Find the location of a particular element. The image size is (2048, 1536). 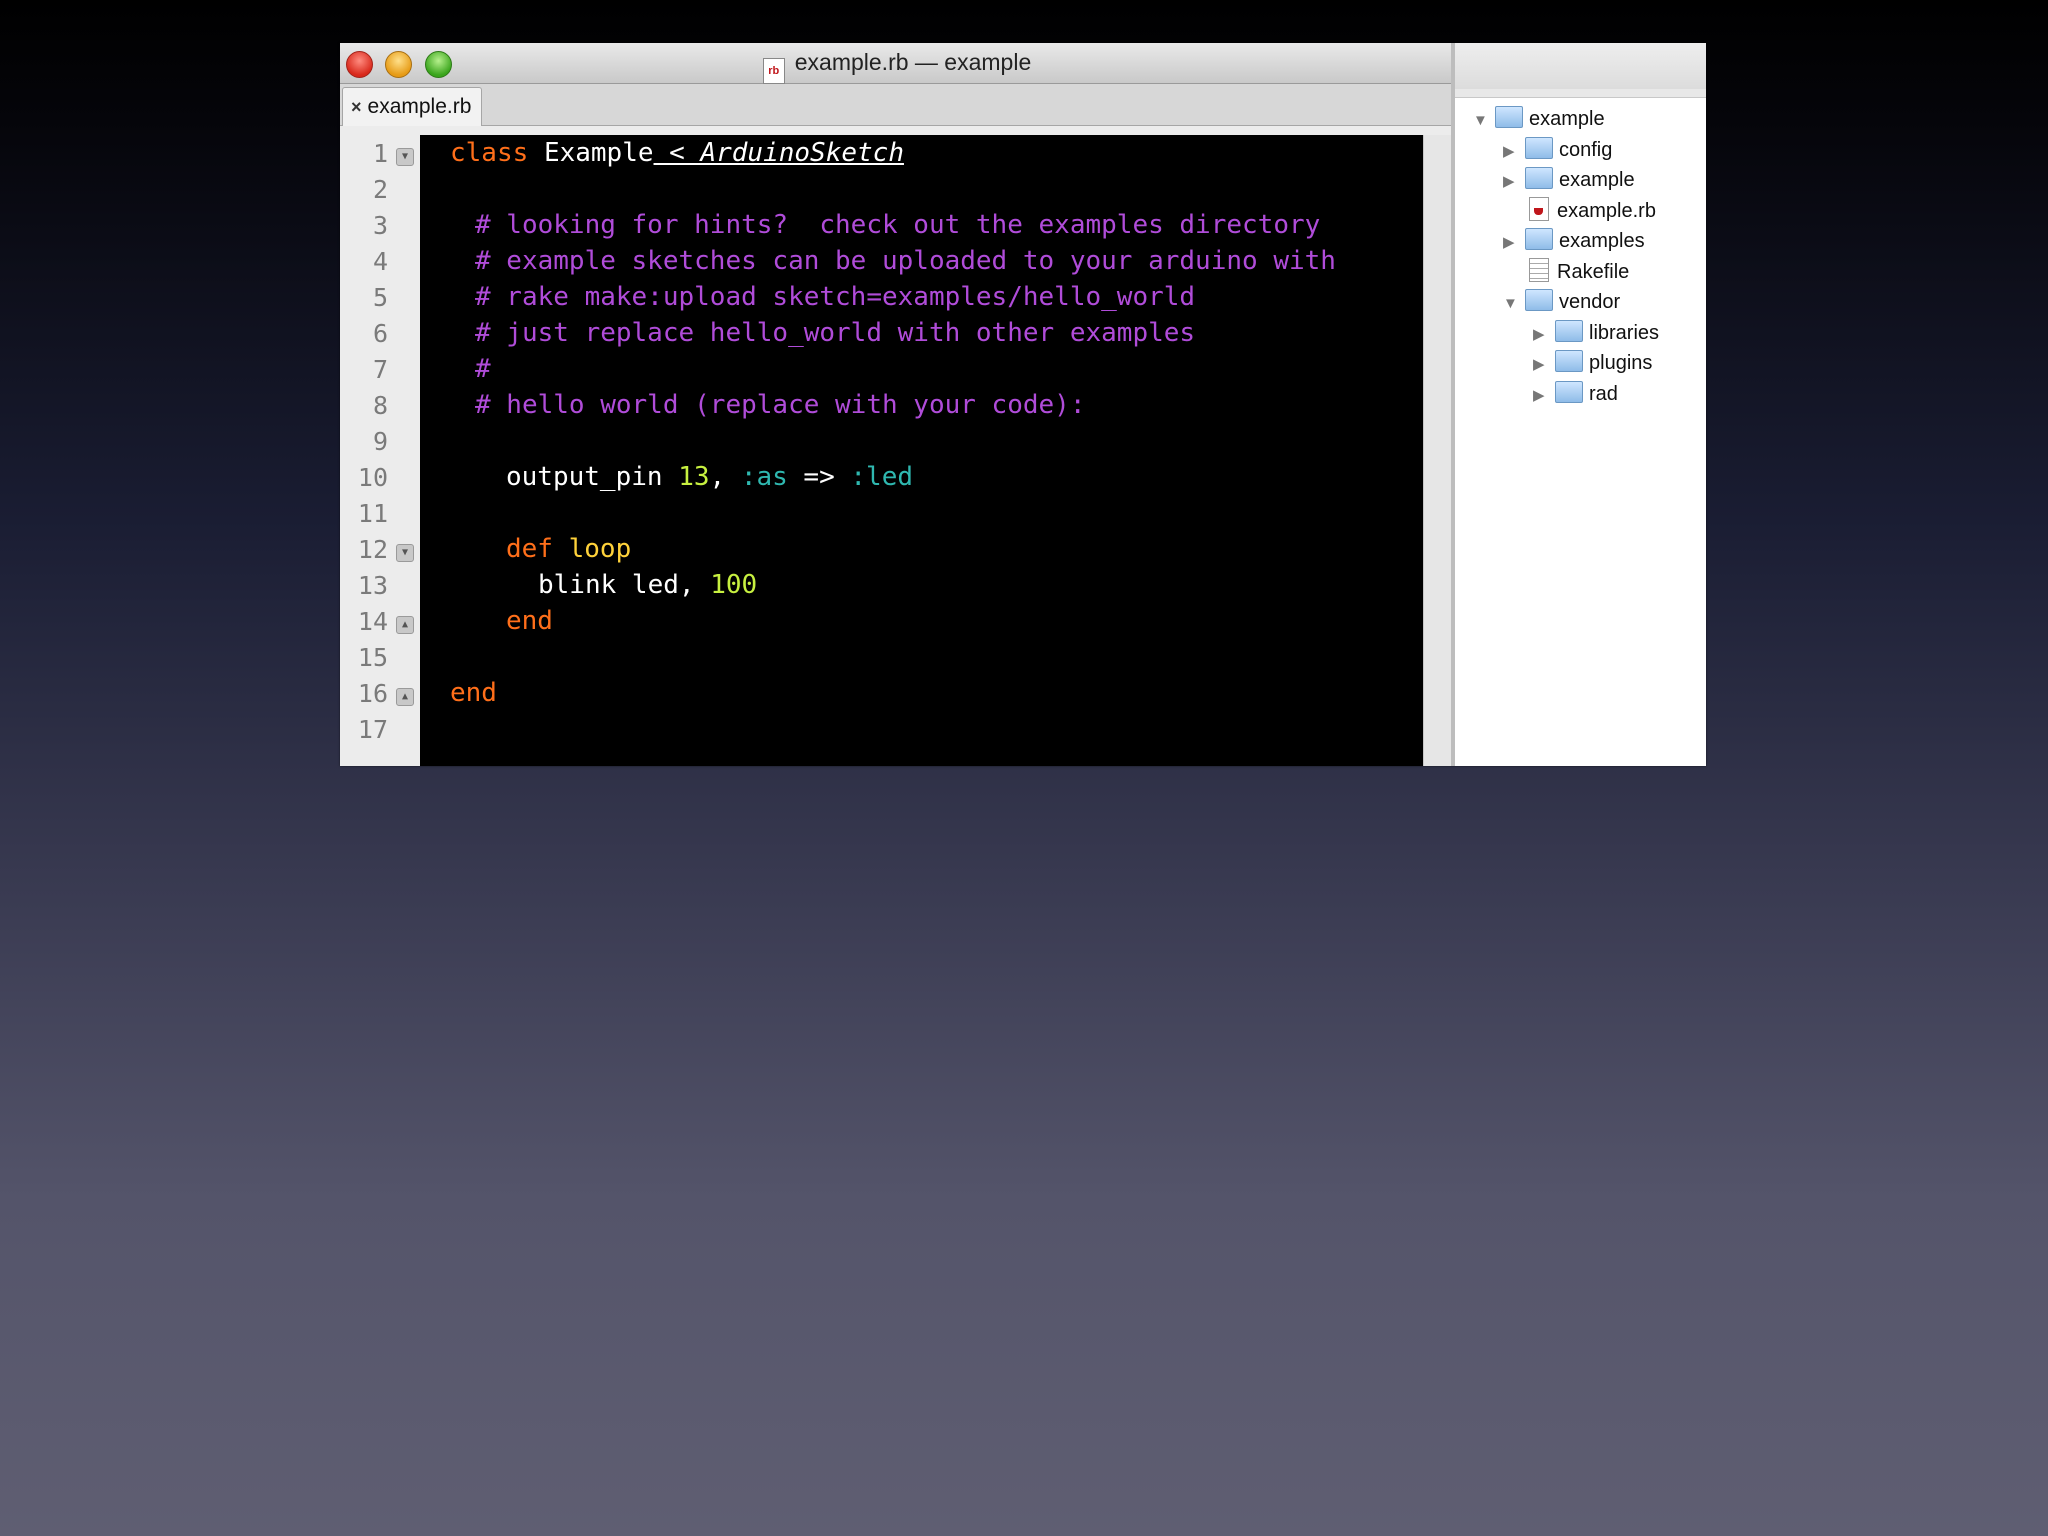

drawer-header-strip is located at coordinates (1580, 93).